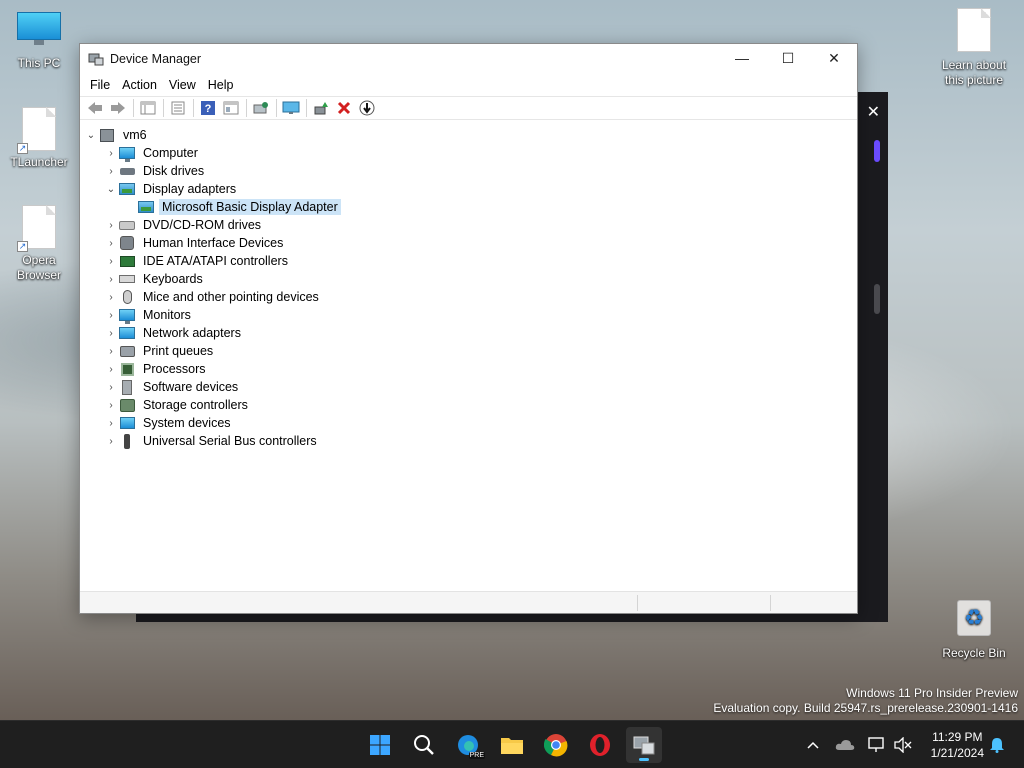 The image size is (1024, 768). Describe the element at coordinates (39, 138) in the screenshot. I see `desktop-icon-tlauncher: ↗ TLauncher` at that location.